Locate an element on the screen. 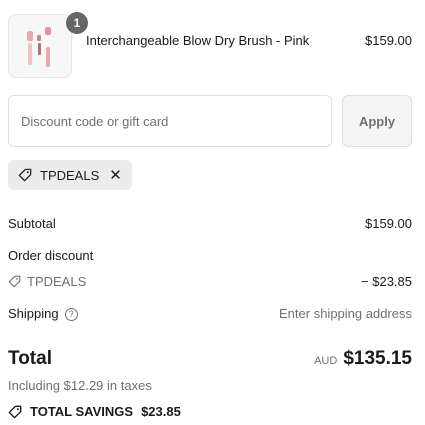  product-thumbnail: 1 is located at coordinates (48, 45).